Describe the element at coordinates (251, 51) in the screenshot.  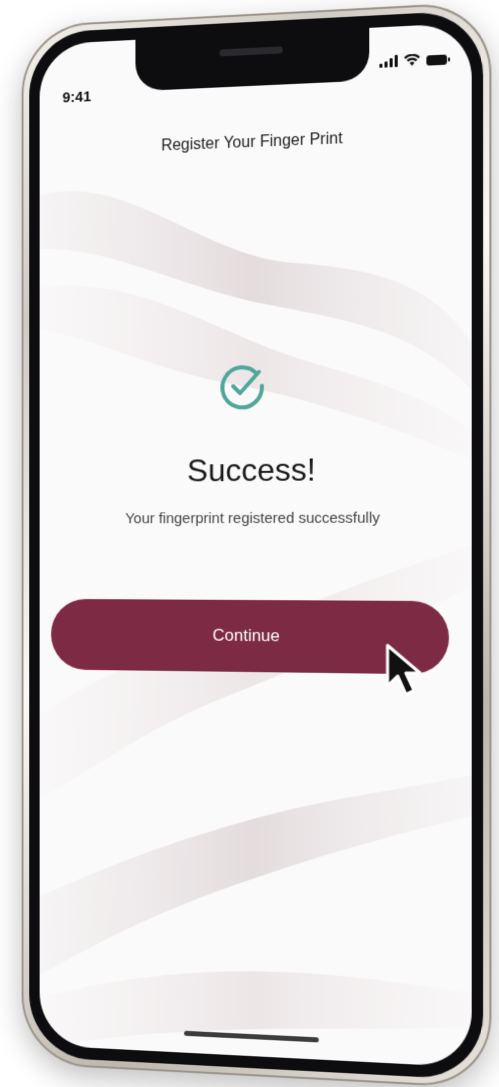
I see `speaker-grille` at that location.